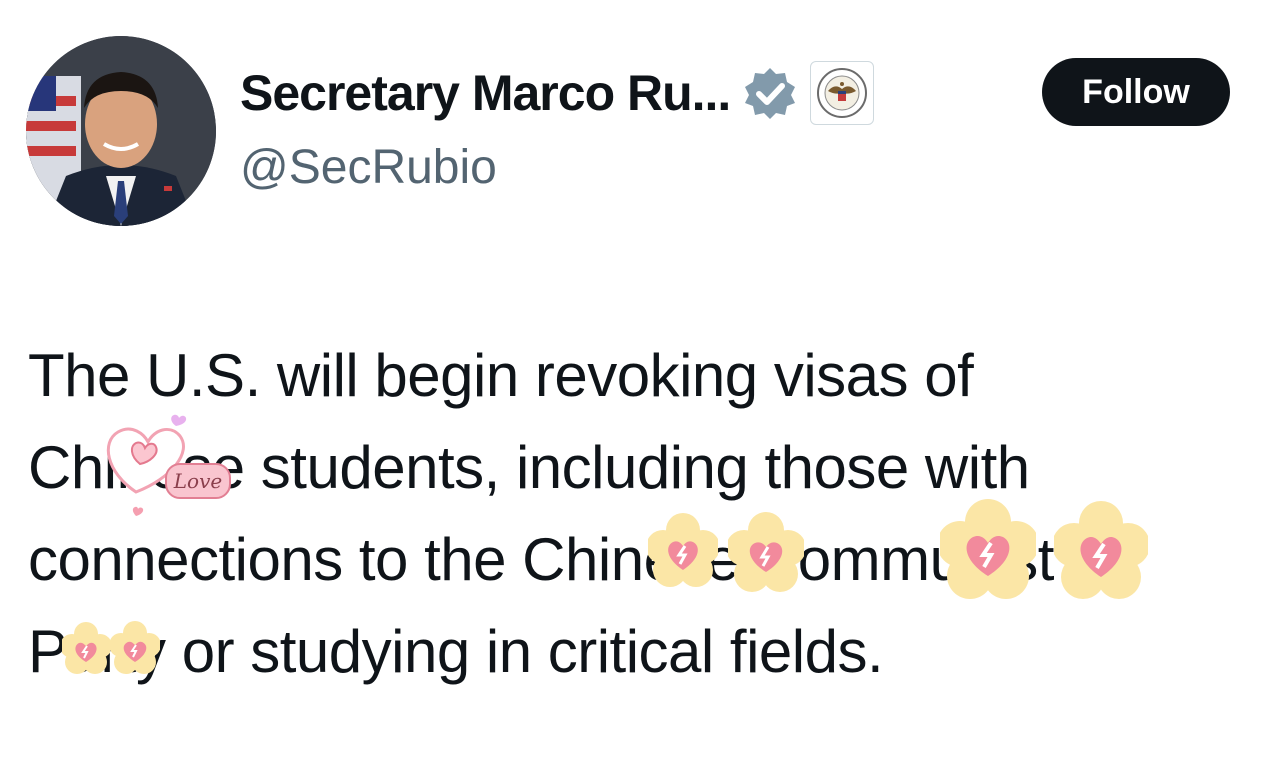 This screenshot has height=770, width=1280. I want to click on tweet-line: Party or studying in critical fields., so click(456, 651).